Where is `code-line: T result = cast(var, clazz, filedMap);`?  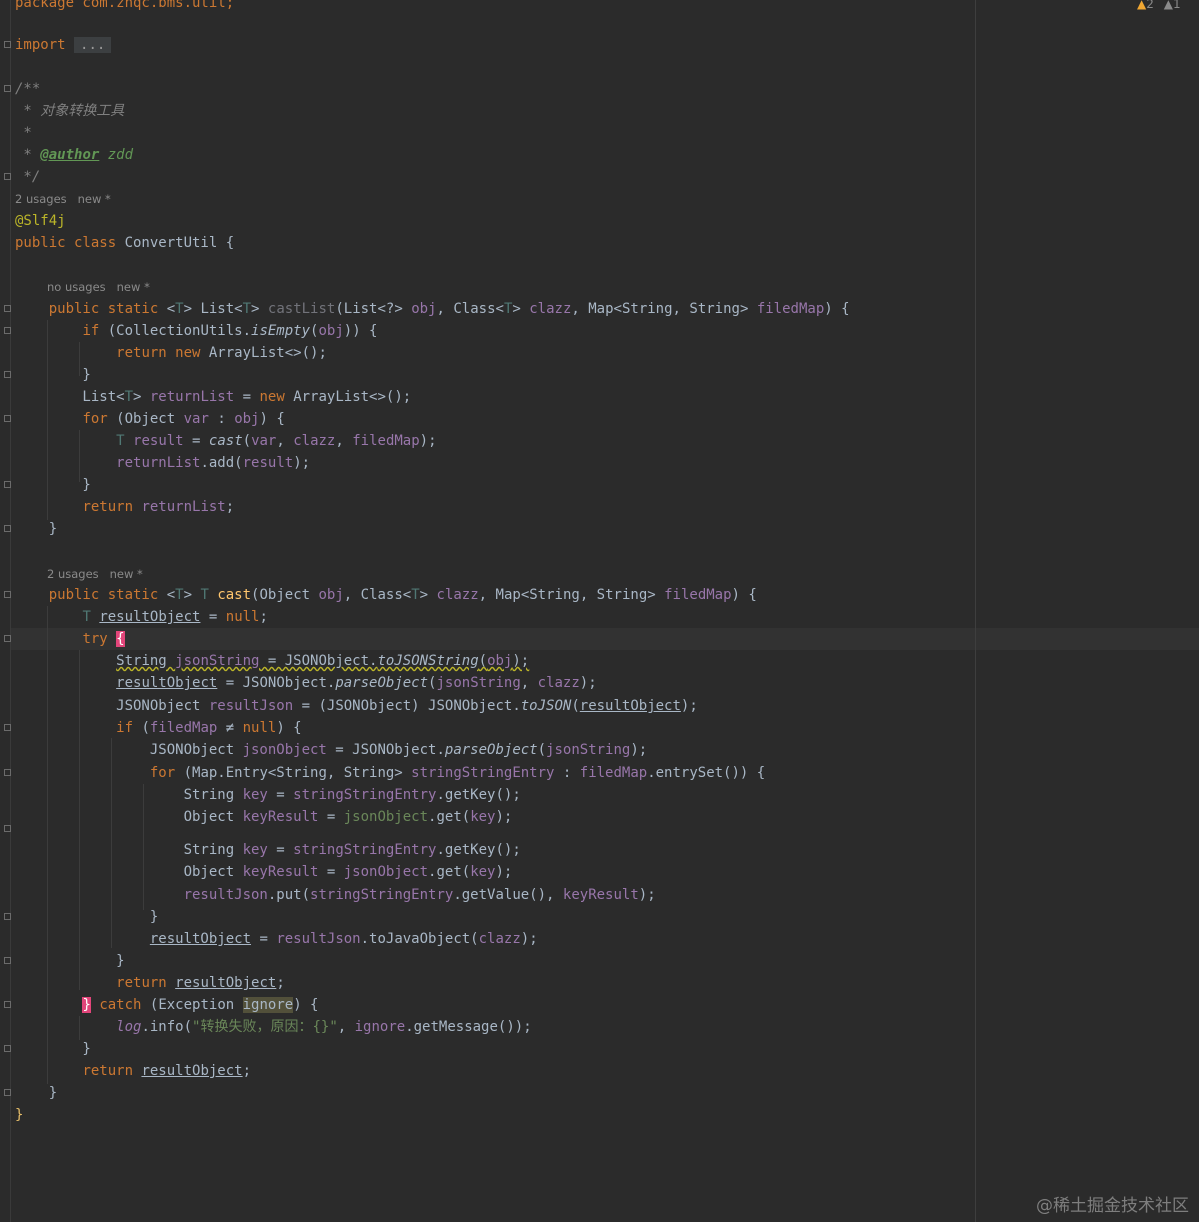
code-line: T result = cast(var, clazz, filedMap); is located at coordinates (225, 441).